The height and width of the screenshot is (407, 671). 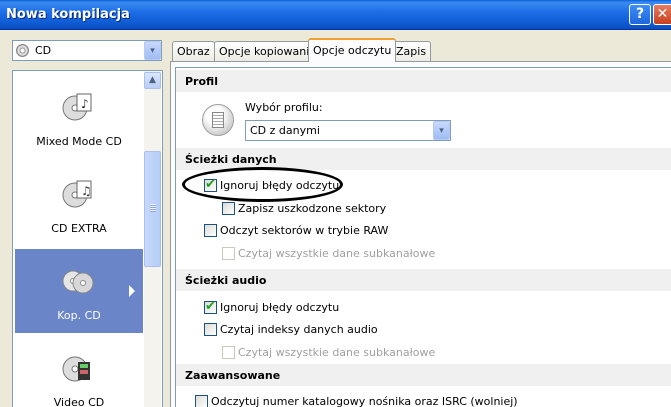 I want to click on scroll-up-button: ▲, so click(x=152, y=80).